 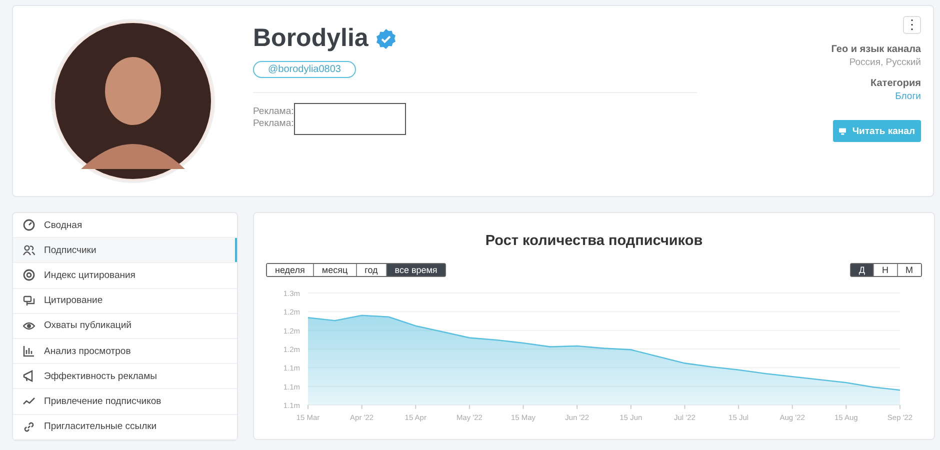 I want to click on sidebar-item: Цитирование, so click(x=125, y=301).